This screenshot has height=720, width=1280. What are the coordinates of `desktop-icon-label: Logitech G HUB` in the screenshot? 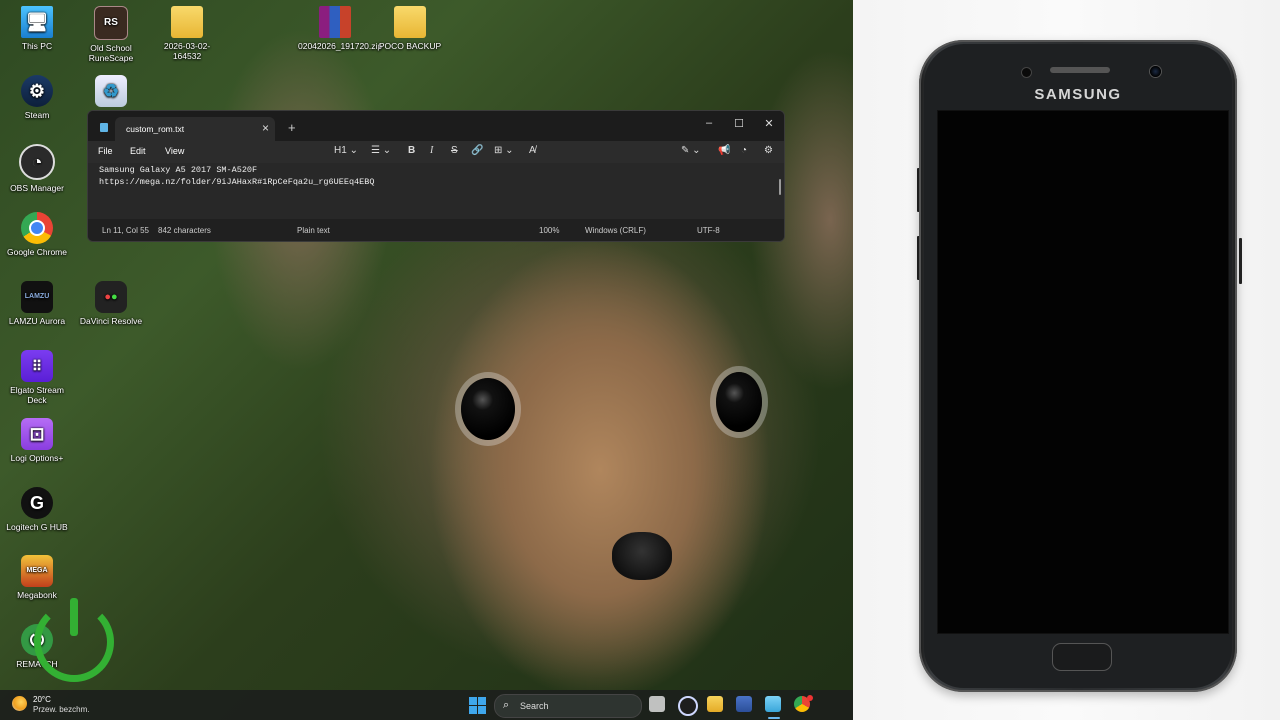 It's located at (37, 527).